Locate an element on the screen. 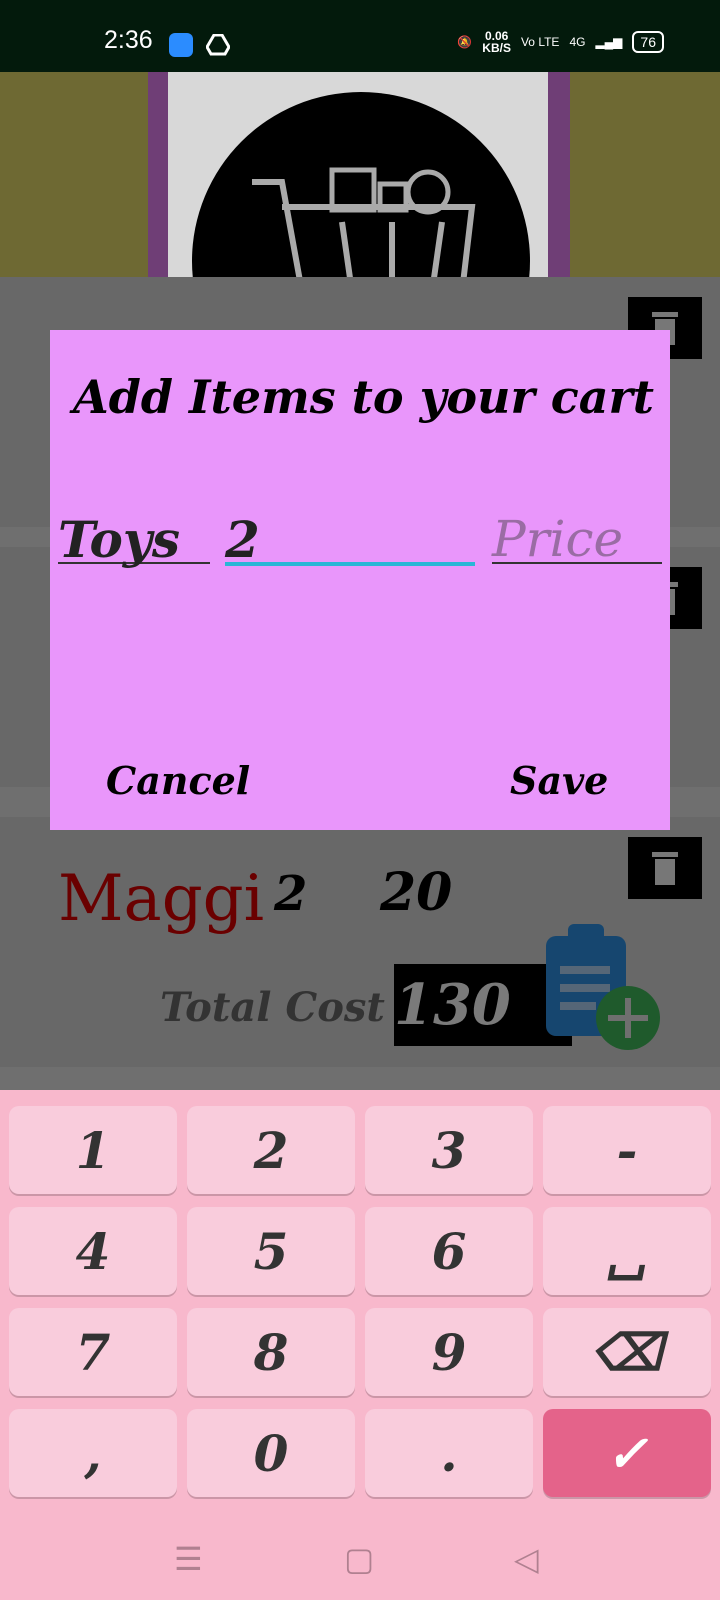  android-app-icon is located at coordinates (181, 45).